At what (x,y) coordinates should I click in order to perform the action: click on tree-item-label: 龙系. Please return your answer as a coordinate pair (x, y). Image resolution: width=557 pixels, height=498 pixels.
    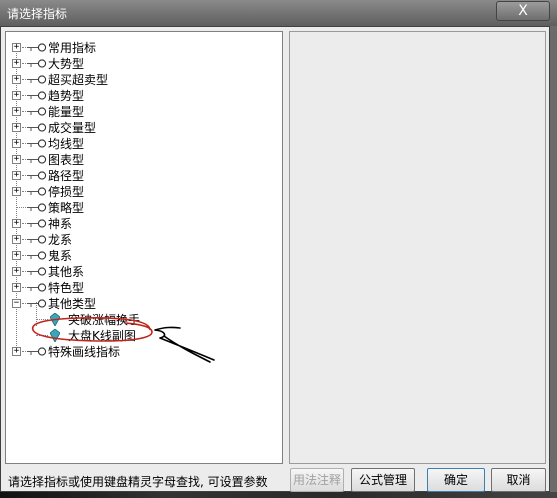
    Looking at the image, I should click on (60, 240).